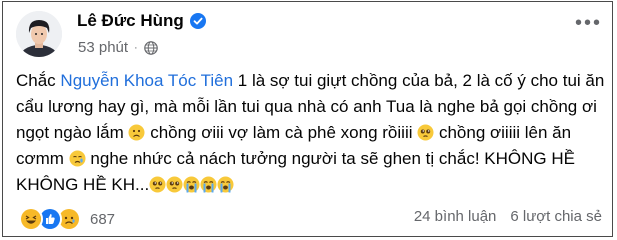 The image size is (617, 240). What do you see at coordinates (103, 47) in the screenshot?
I see `post-timestamp: 53 phút` at bounding box center [103, 47].